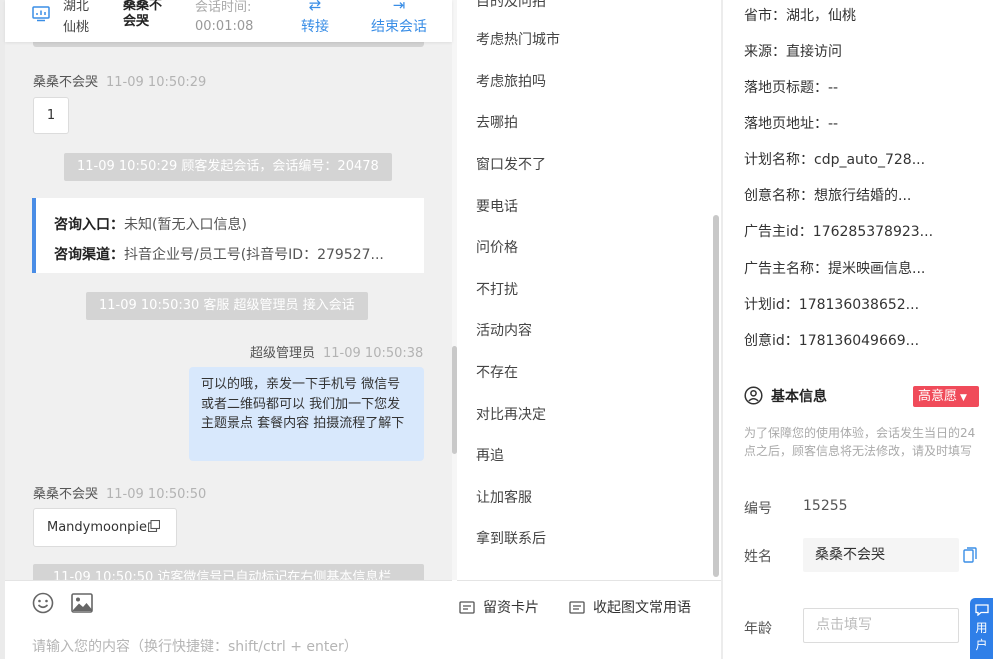  Describe the element at coordinates (577, 607) in the screenshot. I see `message-list-icon` at that location.